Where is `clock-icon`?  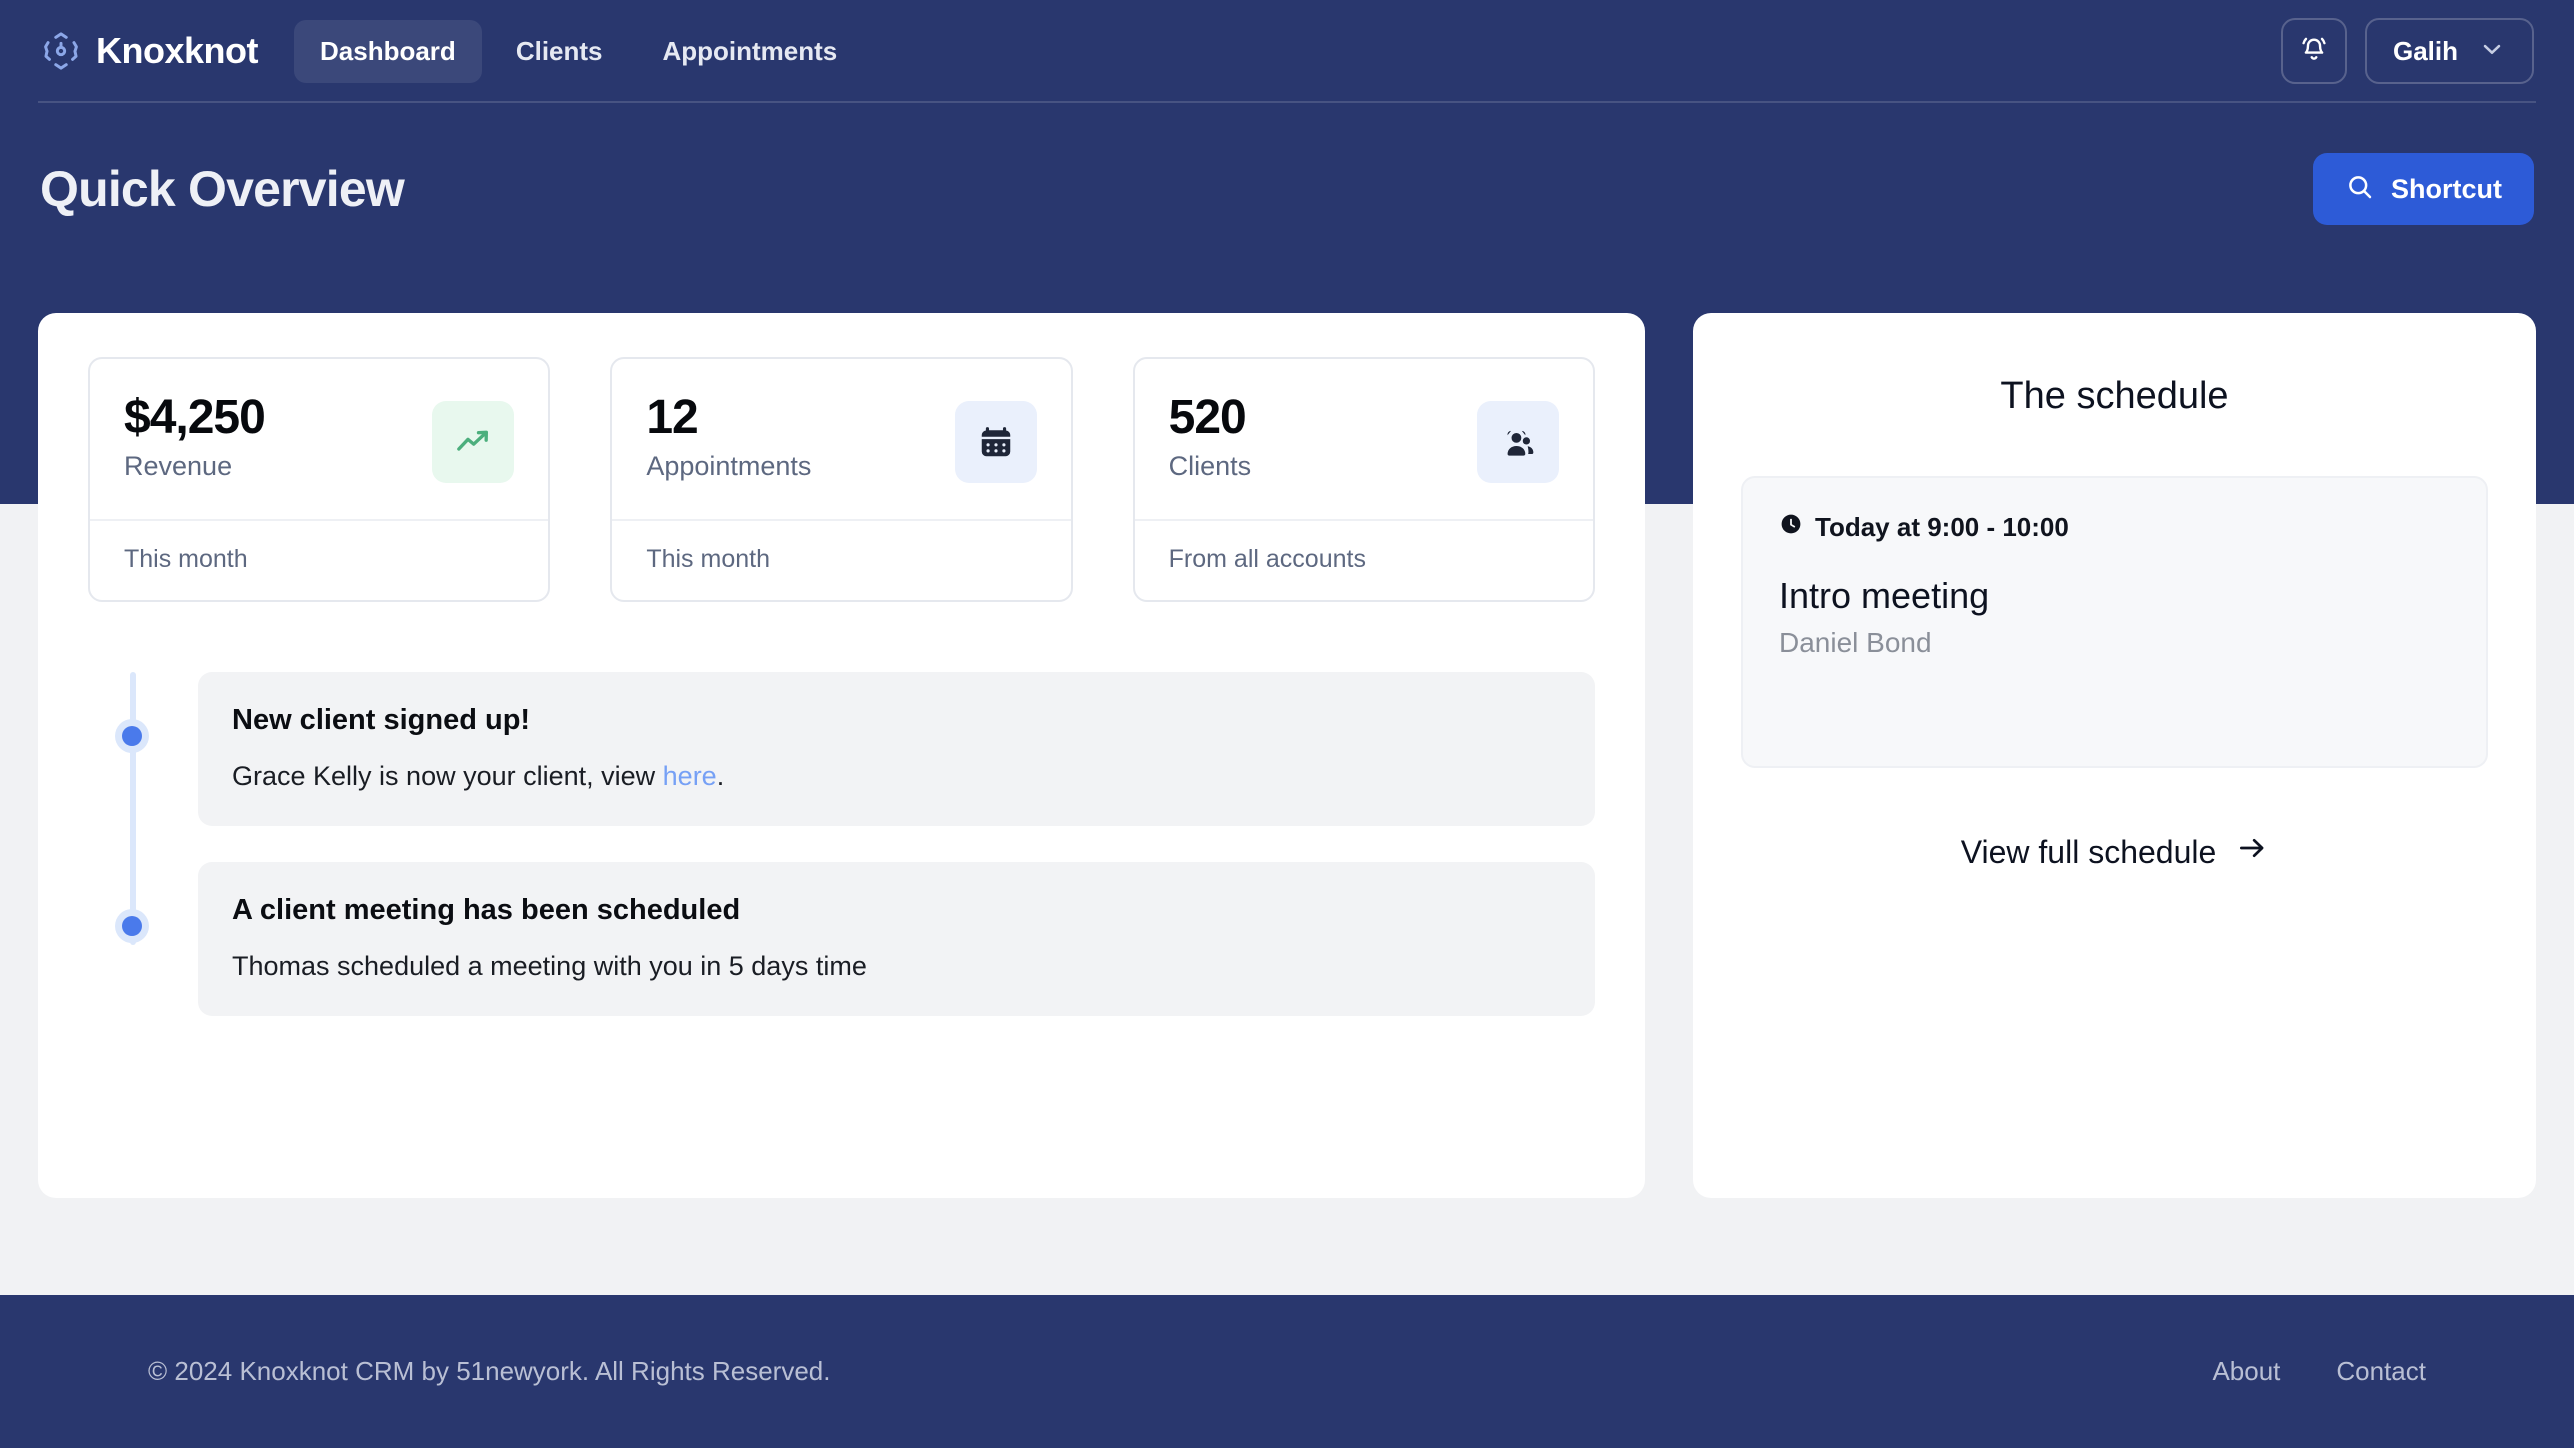 clock-icon is located at coordinates (1791, 527).